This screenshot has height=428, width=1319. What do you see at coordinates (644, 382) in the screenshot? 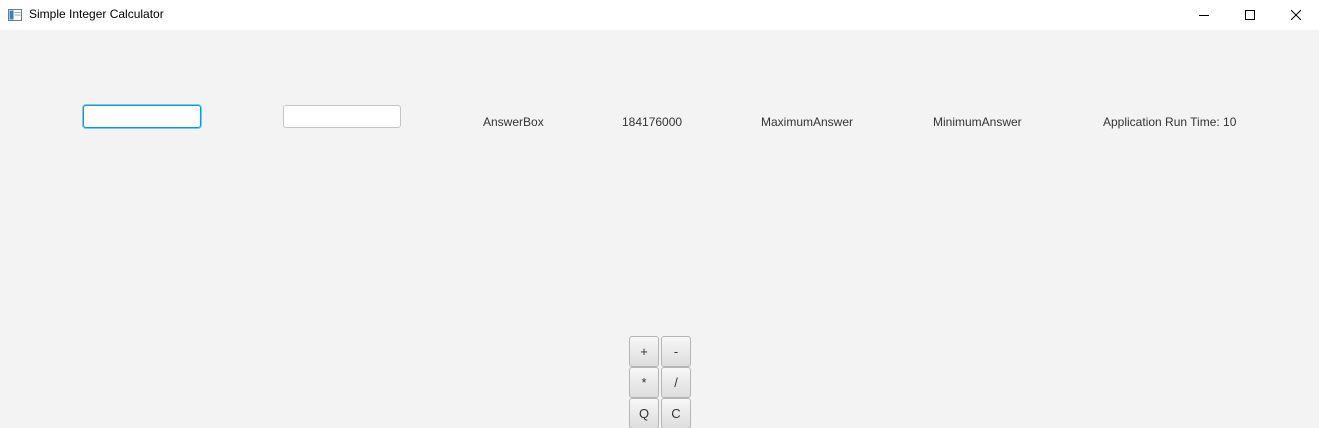
I see `multiply-button: *` at bounding box center [644, 382].